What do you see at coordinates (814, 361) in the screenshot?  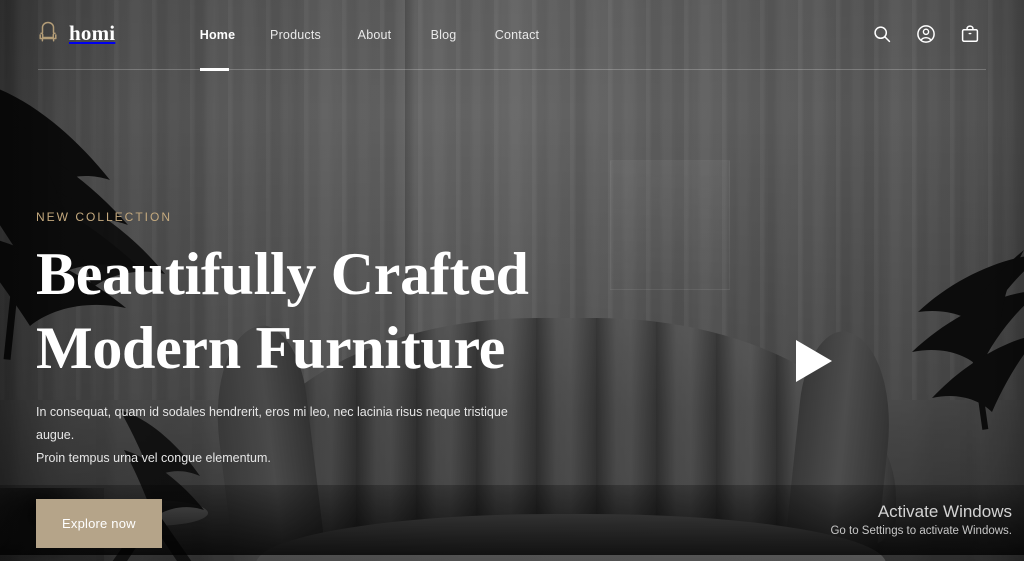 I see `play-video-button` at bounding box center [814, 361].